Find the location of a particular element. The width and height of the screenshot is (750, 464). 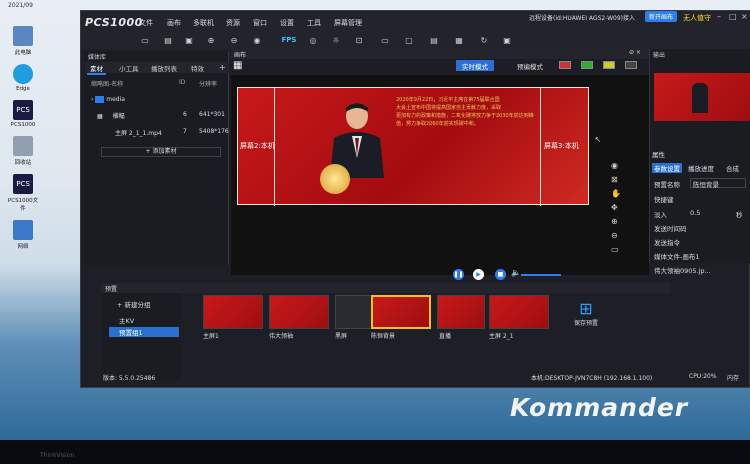

fit-screen-icon: ▭ is located at coordinates (618, 252).